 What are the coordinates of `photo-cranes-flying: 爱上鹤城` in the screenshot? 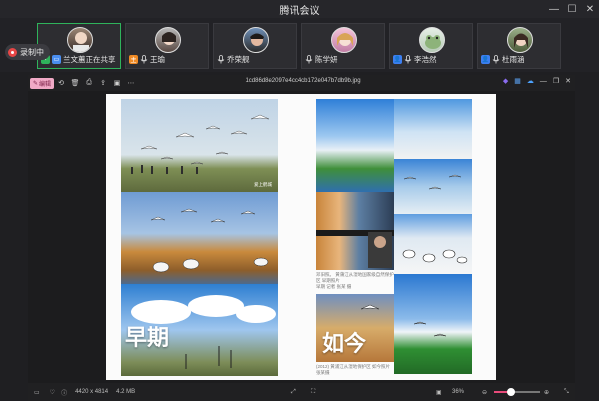 It's located at (199, 145).